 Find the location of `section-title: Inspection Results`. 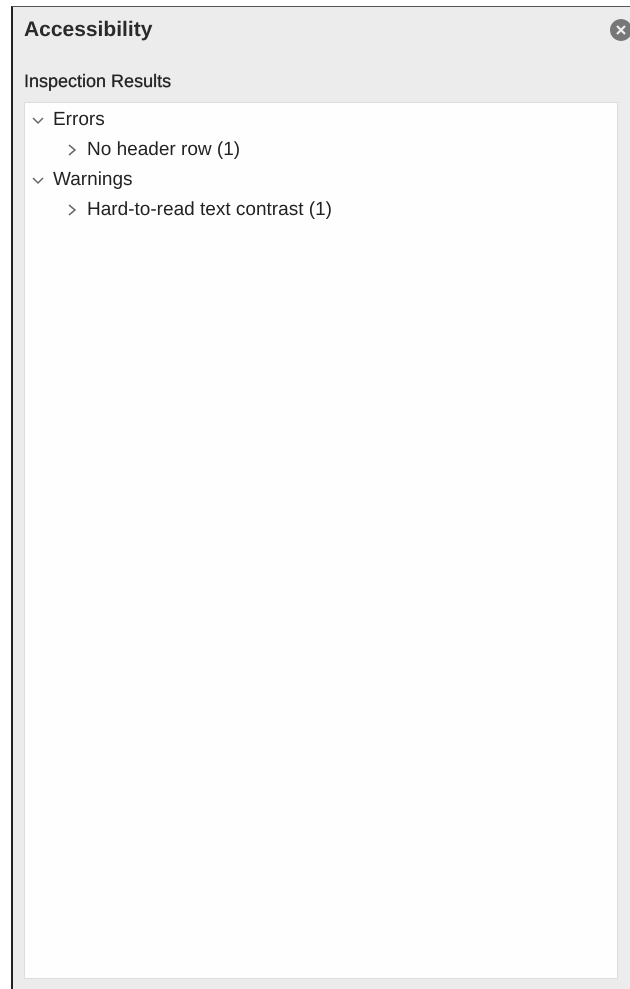

section-title: Inspection Results is located at coordinates (98, 81).